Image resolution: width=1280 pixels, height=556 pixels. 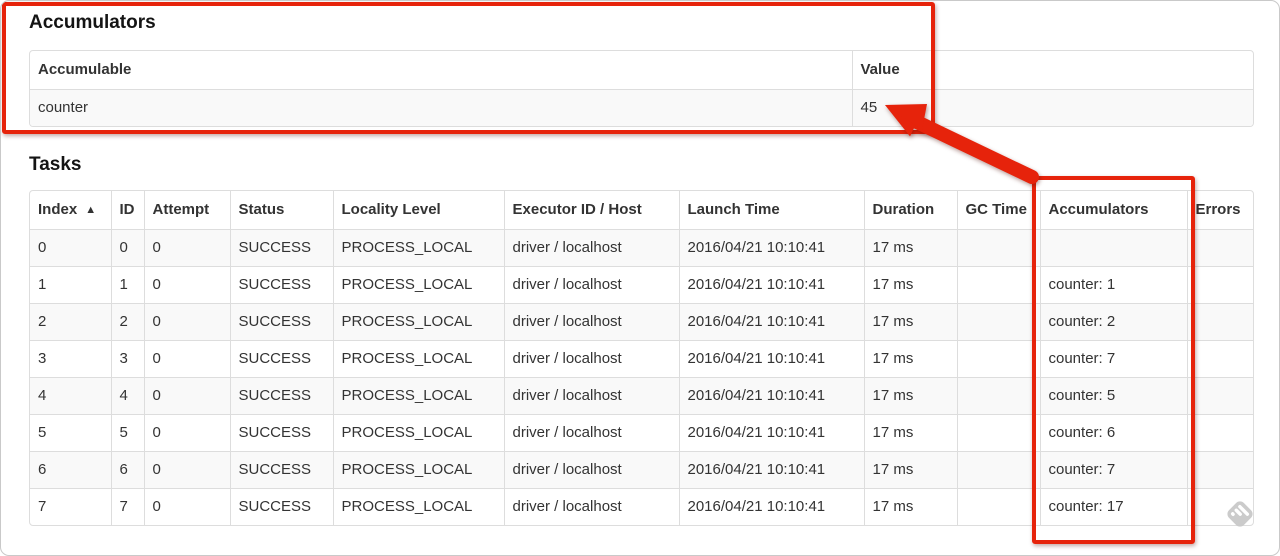 What do you see at coordinates (1113, 284) in the screenshot?
I see `table-cell: counter: 1` at bounding box center [1113, 284].